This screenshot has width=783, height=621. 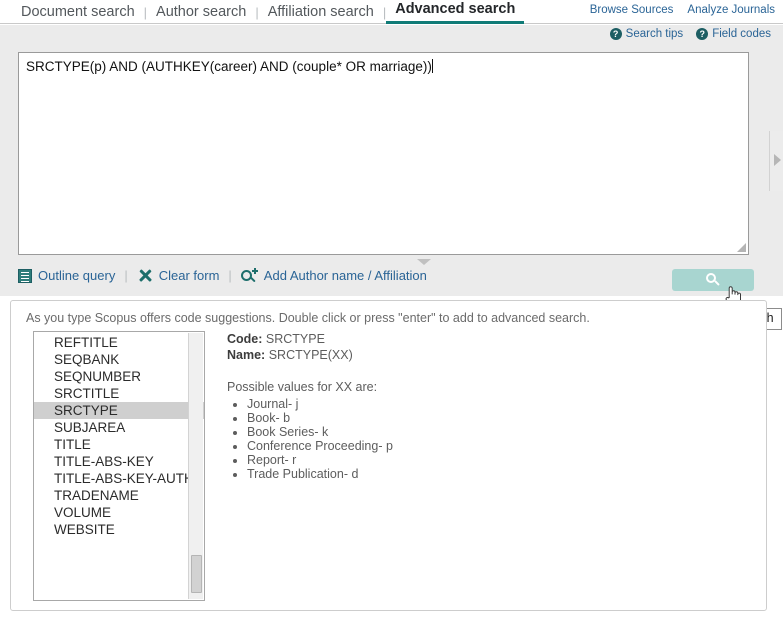 I want to click on add-author-label: Add Author name / Affiliation, so click(x=345, y=275).